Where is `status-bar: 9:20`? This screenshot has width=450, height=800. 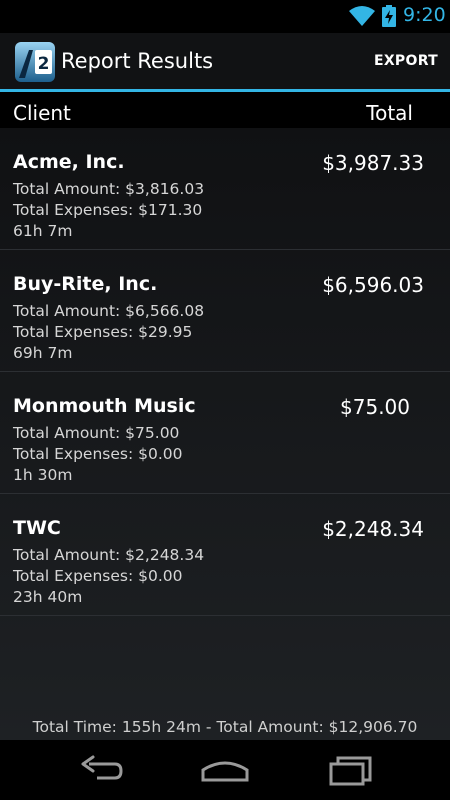 status-bar: 9:20 is located at coordinates (225, 16).